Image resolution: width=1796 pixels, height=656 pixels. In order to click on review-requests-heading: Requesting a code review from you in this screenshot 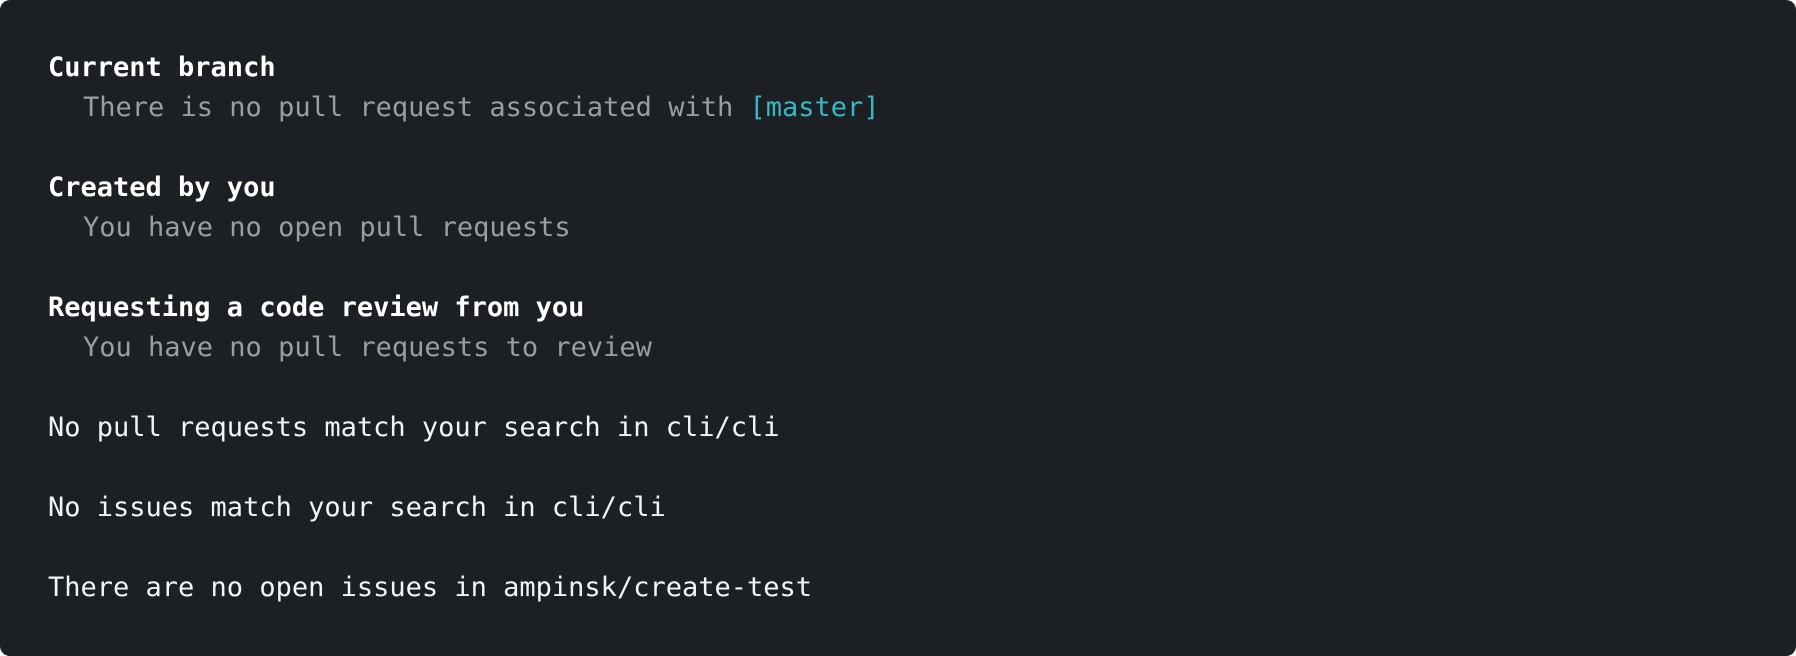, I will do `click(316, 307)`.